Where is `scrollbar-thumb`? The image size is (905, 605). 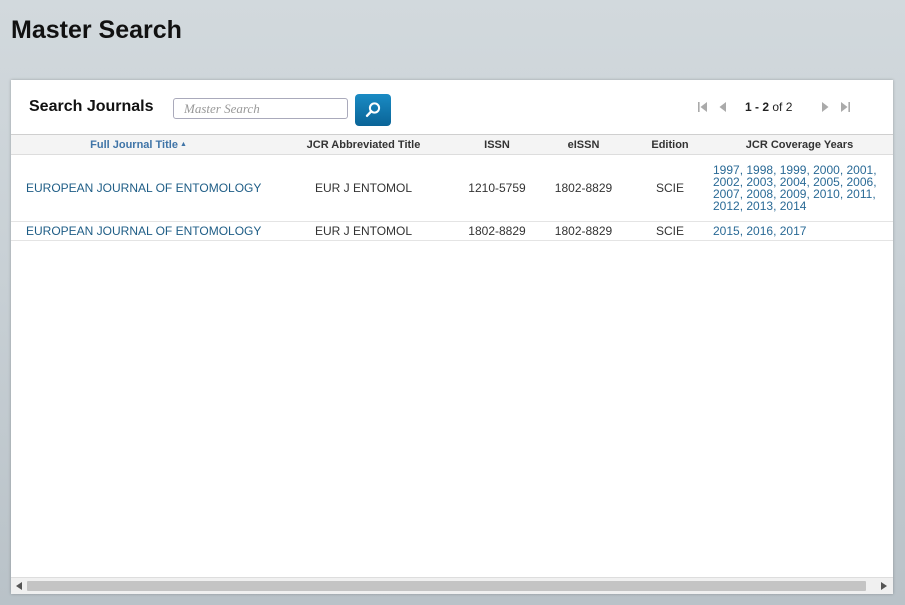 scrollbar-thumb is located at coordinates (446, 586).